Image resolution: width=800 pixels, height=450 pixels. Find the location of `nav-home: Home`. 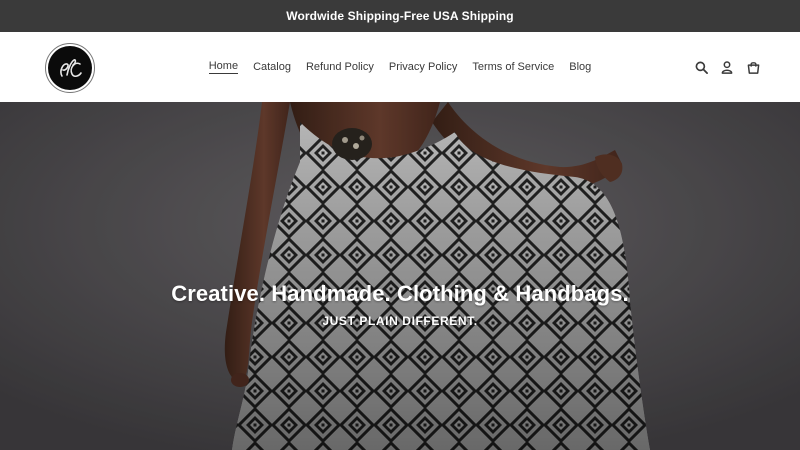

nav-home: Home is located at coordinates (223, 67).